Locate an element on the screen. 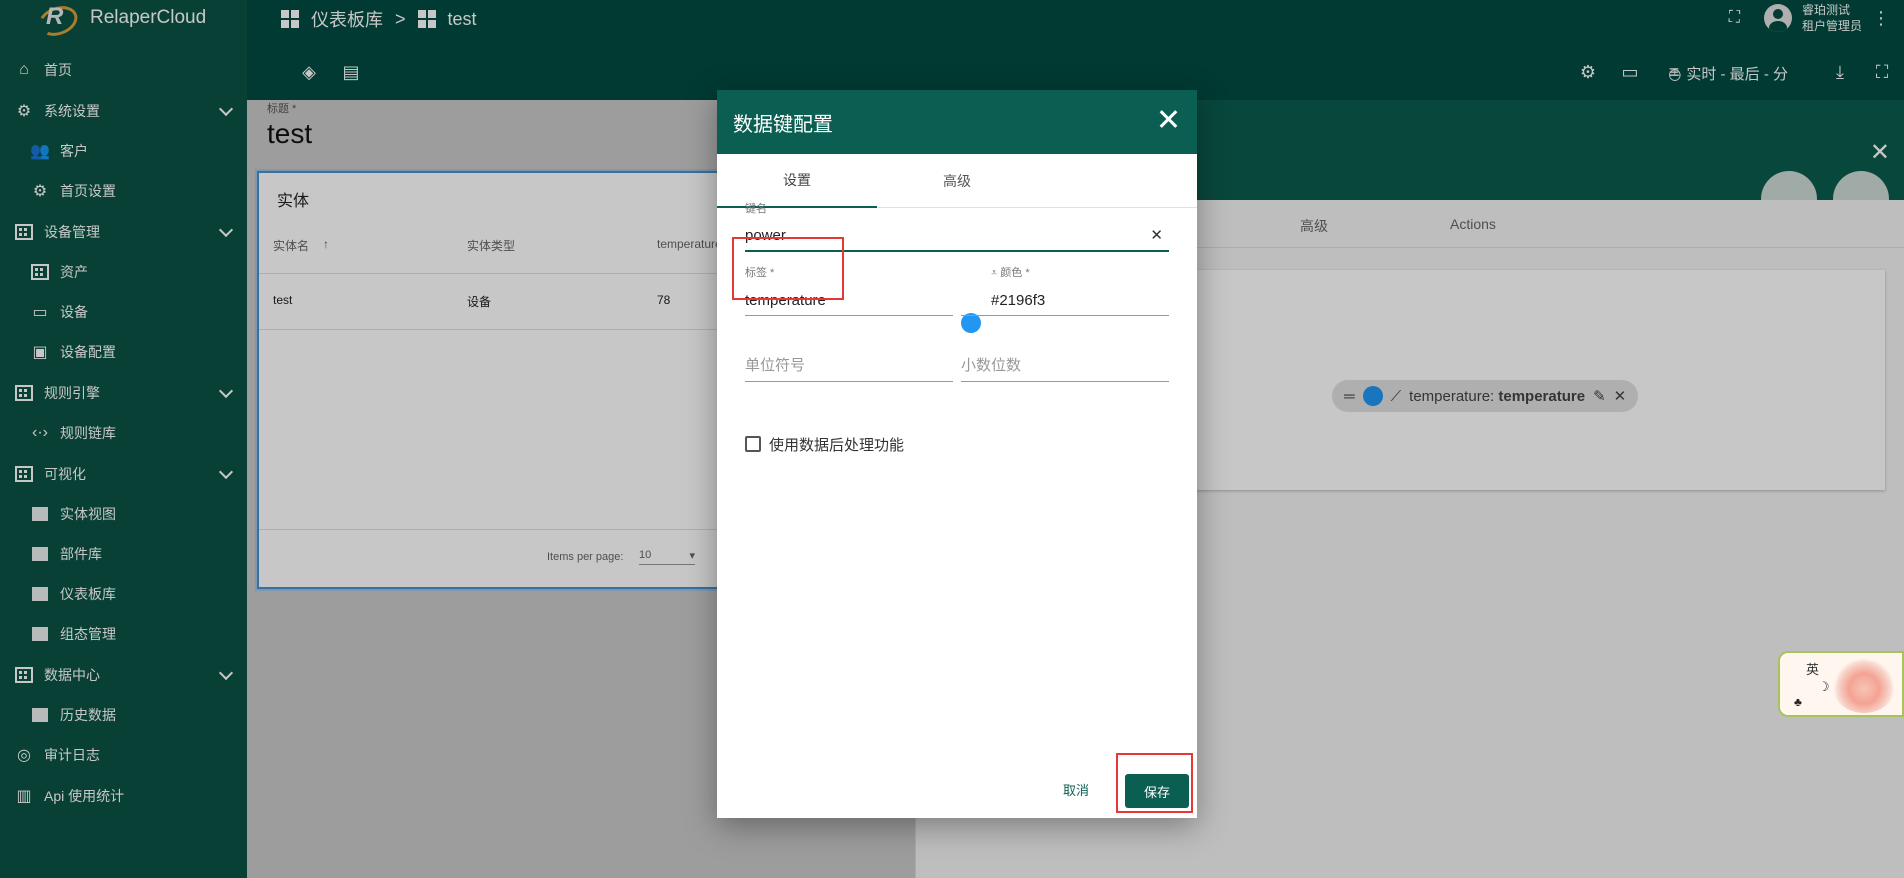  field-placeholder: 单位符号 is located at coordinates (775, 365).